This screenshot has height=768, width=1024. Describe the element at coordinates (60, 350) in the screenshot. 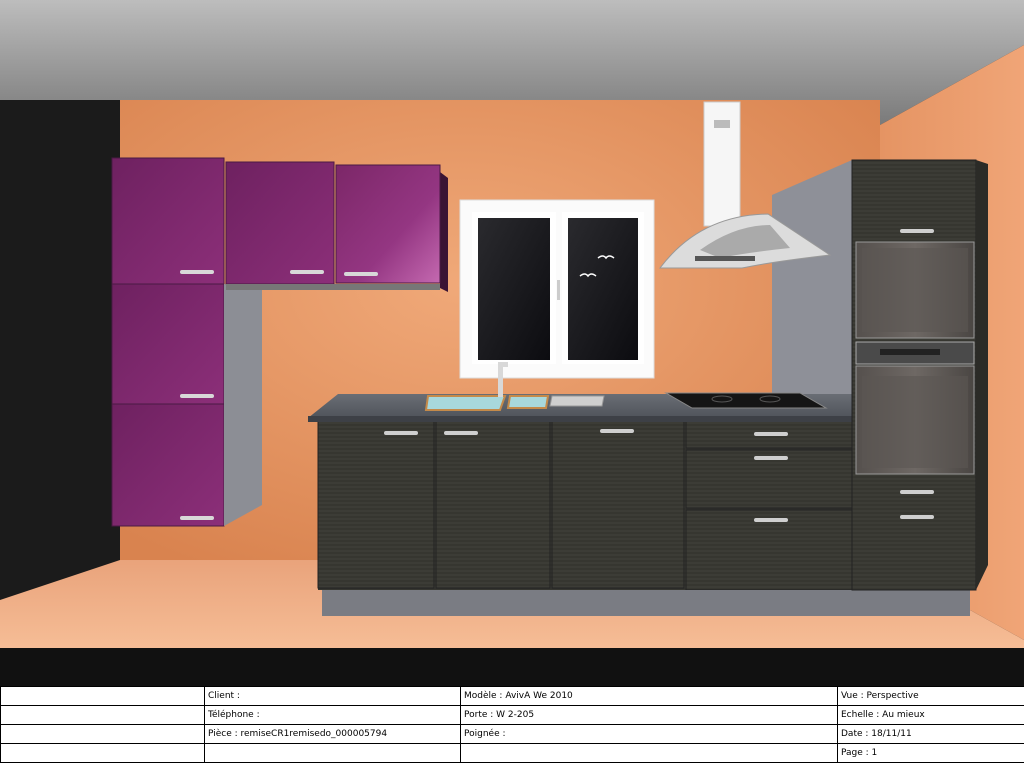

I see `left-wall` at that location.